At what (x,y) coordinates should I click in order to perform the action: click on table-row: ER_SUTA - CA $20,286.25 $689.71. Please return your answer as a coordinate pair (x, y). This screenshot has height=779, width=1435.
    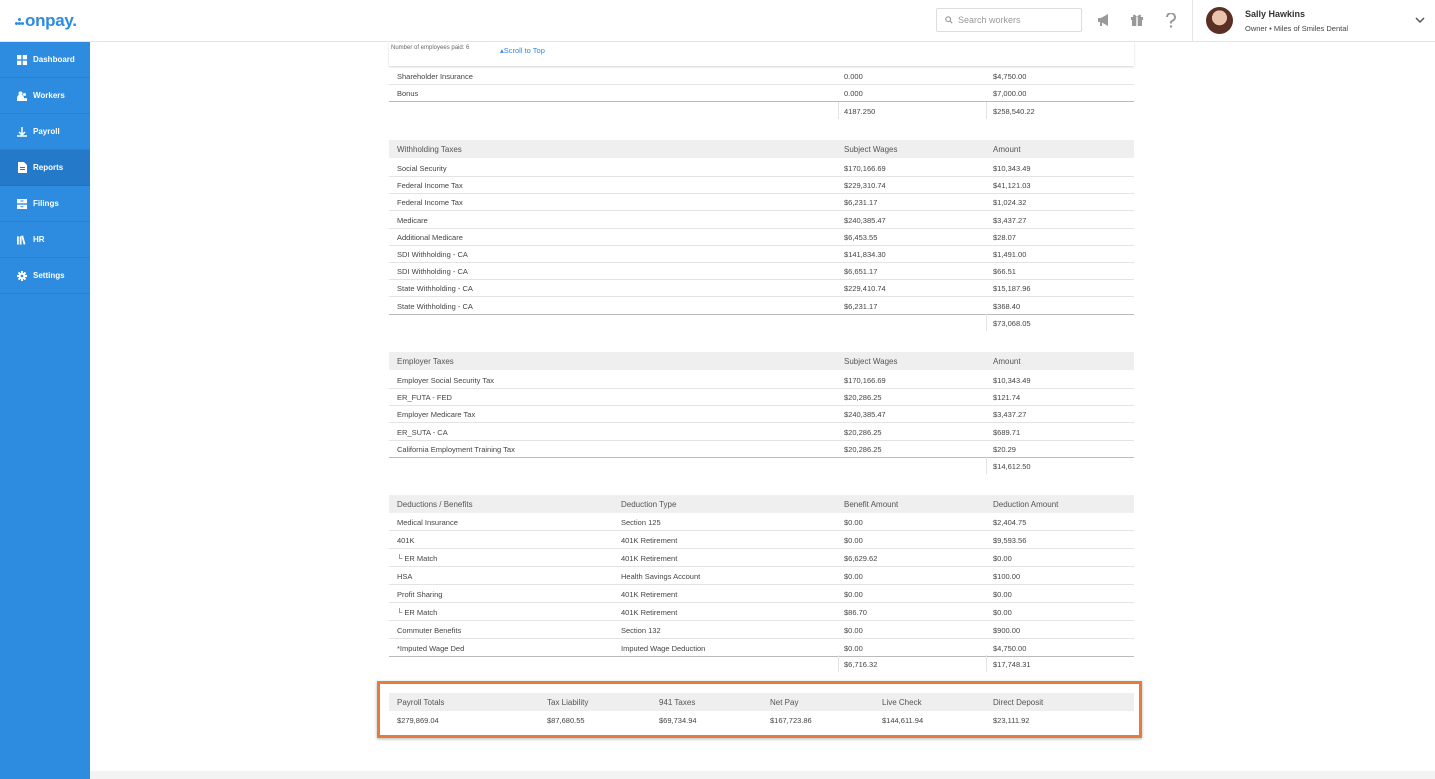
    Looking at the image, I should click on (761, 432).